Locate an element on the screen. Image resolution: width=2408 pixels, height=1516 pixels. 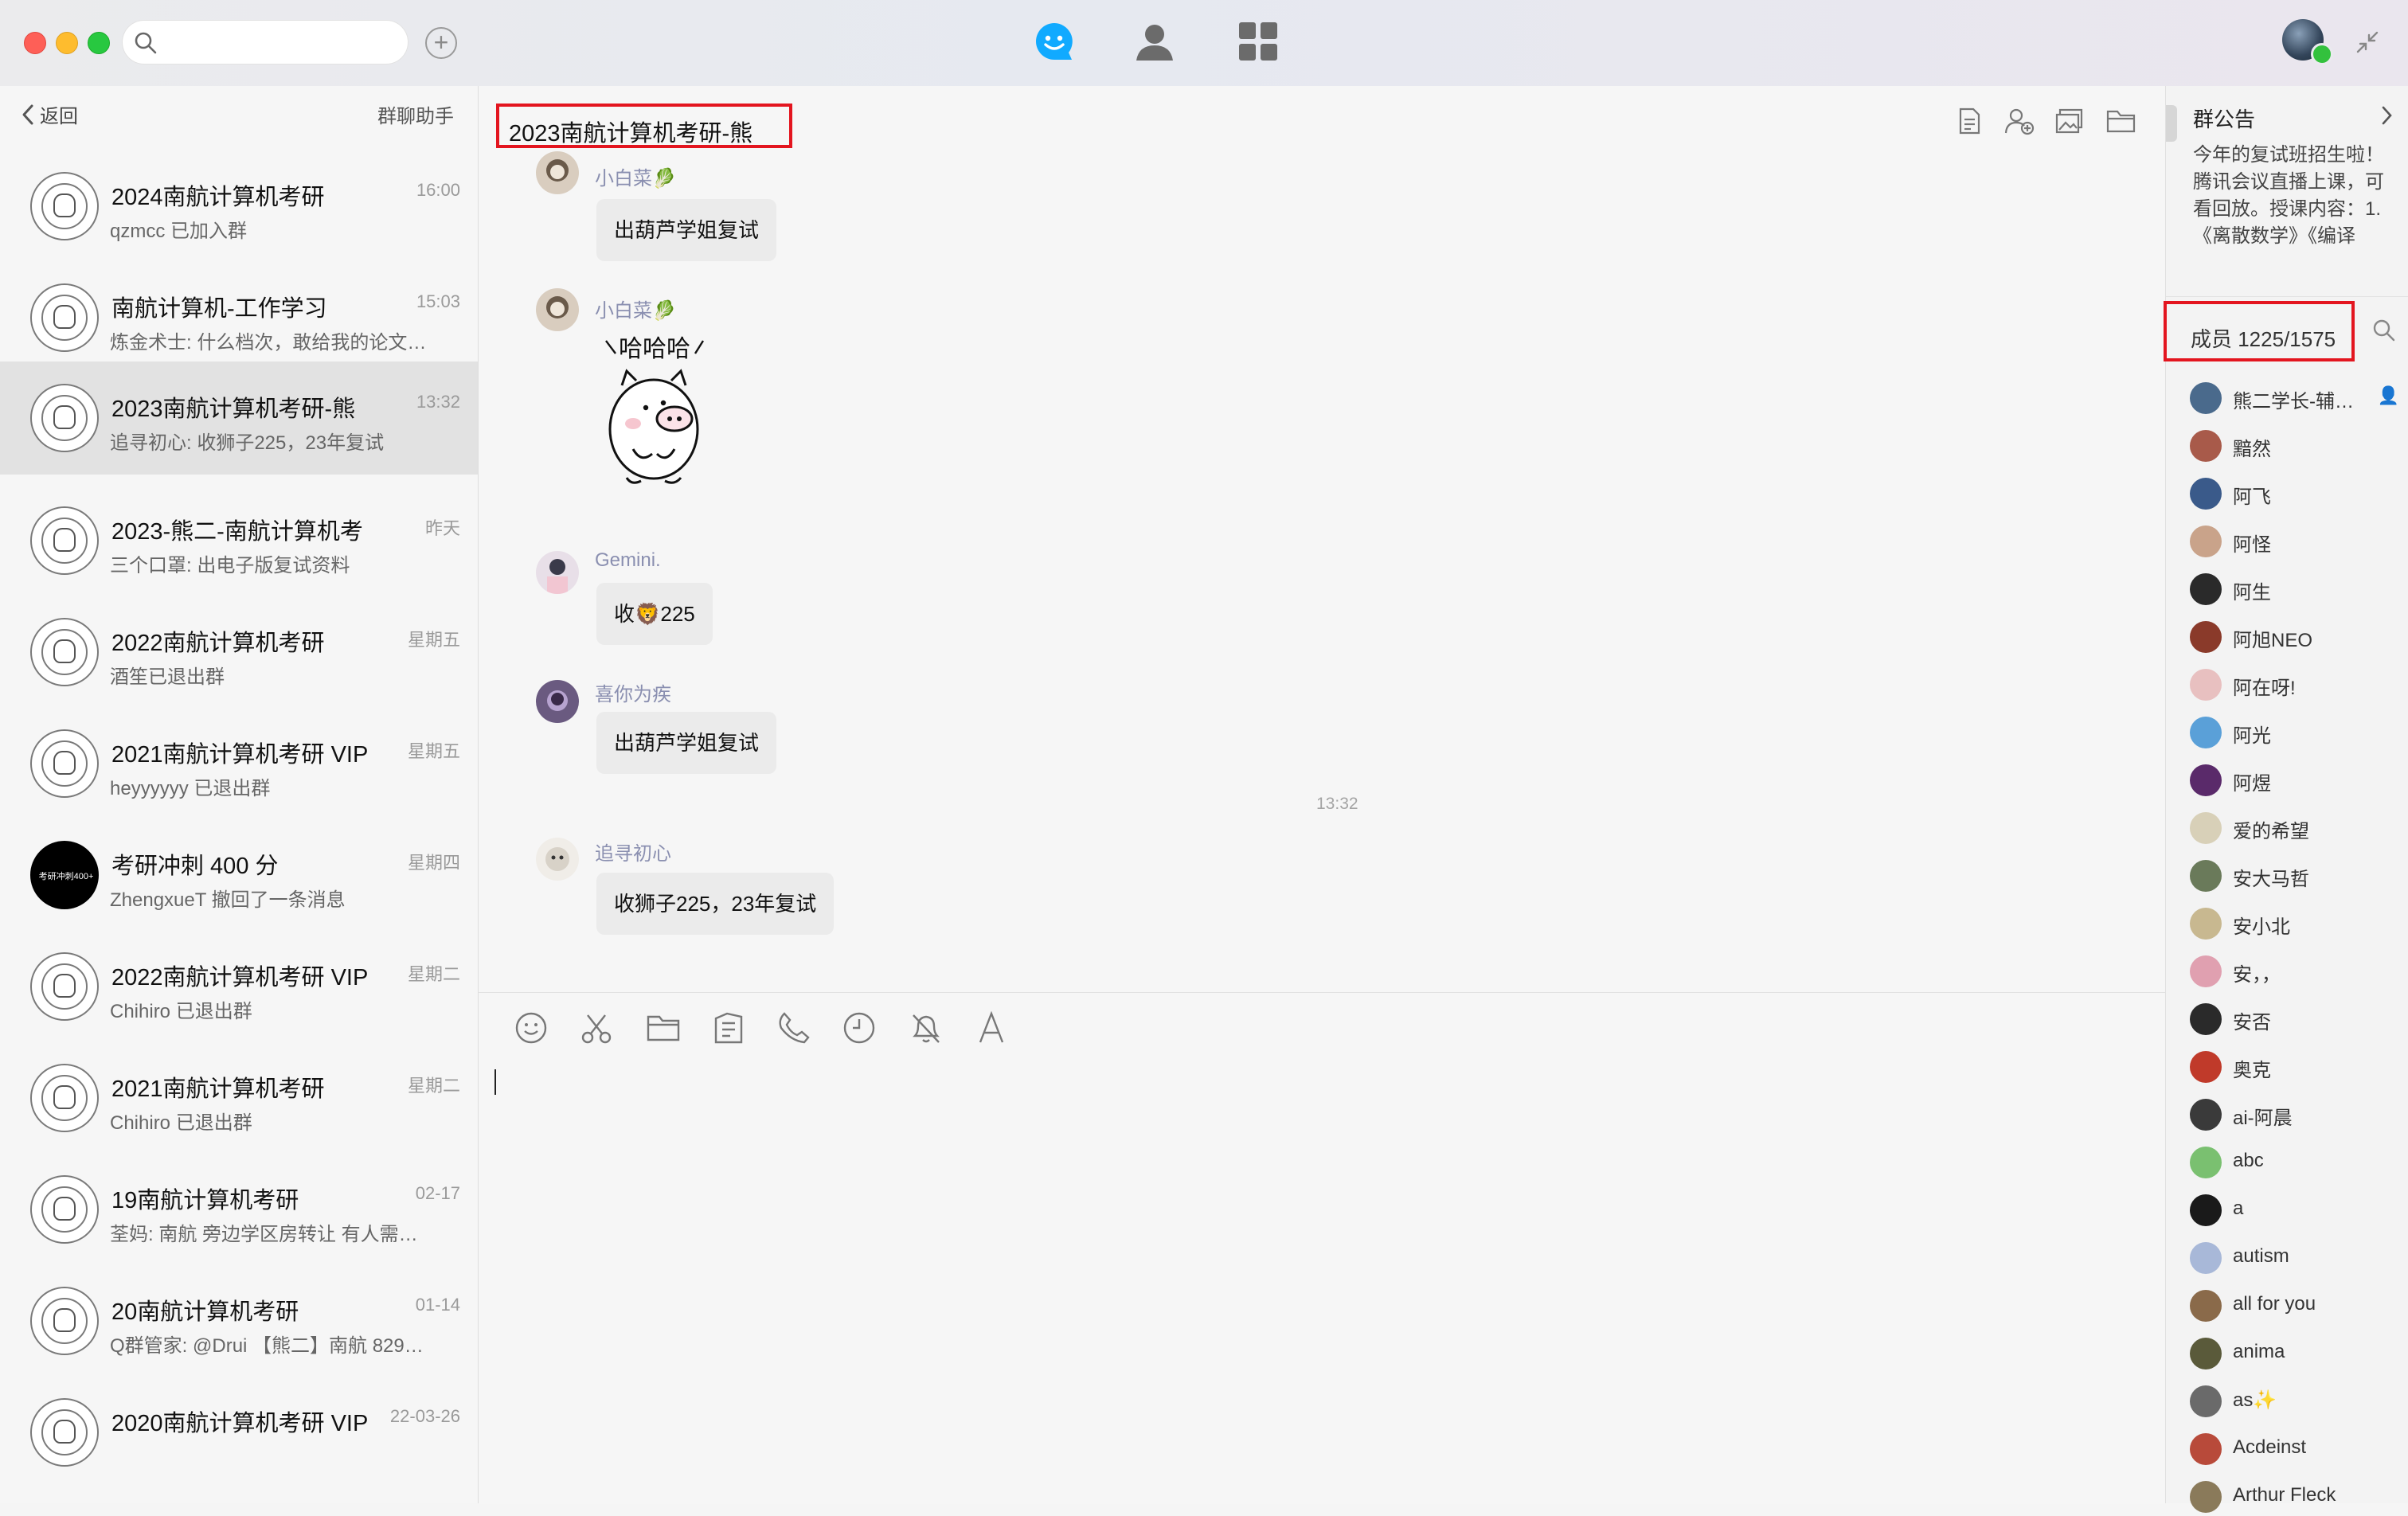
avatar-image is located at coordinates (557, 701).